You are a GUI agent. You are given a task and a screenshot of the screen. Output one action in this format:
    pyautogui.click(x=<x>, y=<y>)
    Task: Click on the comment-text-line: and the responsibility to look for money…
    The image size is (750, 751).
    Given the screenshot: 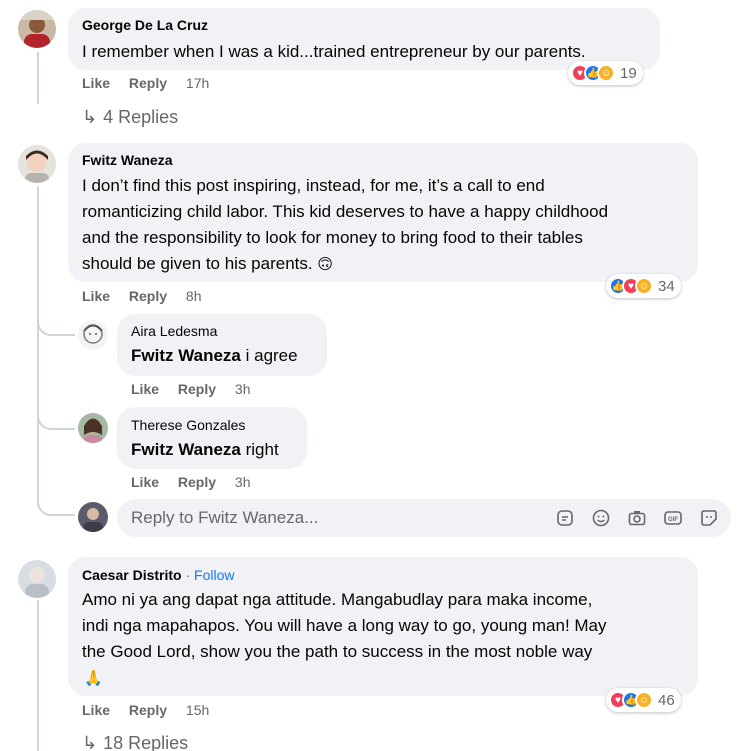 What is the action you would take?
    pyautogui.click(x=332, y=237)
    